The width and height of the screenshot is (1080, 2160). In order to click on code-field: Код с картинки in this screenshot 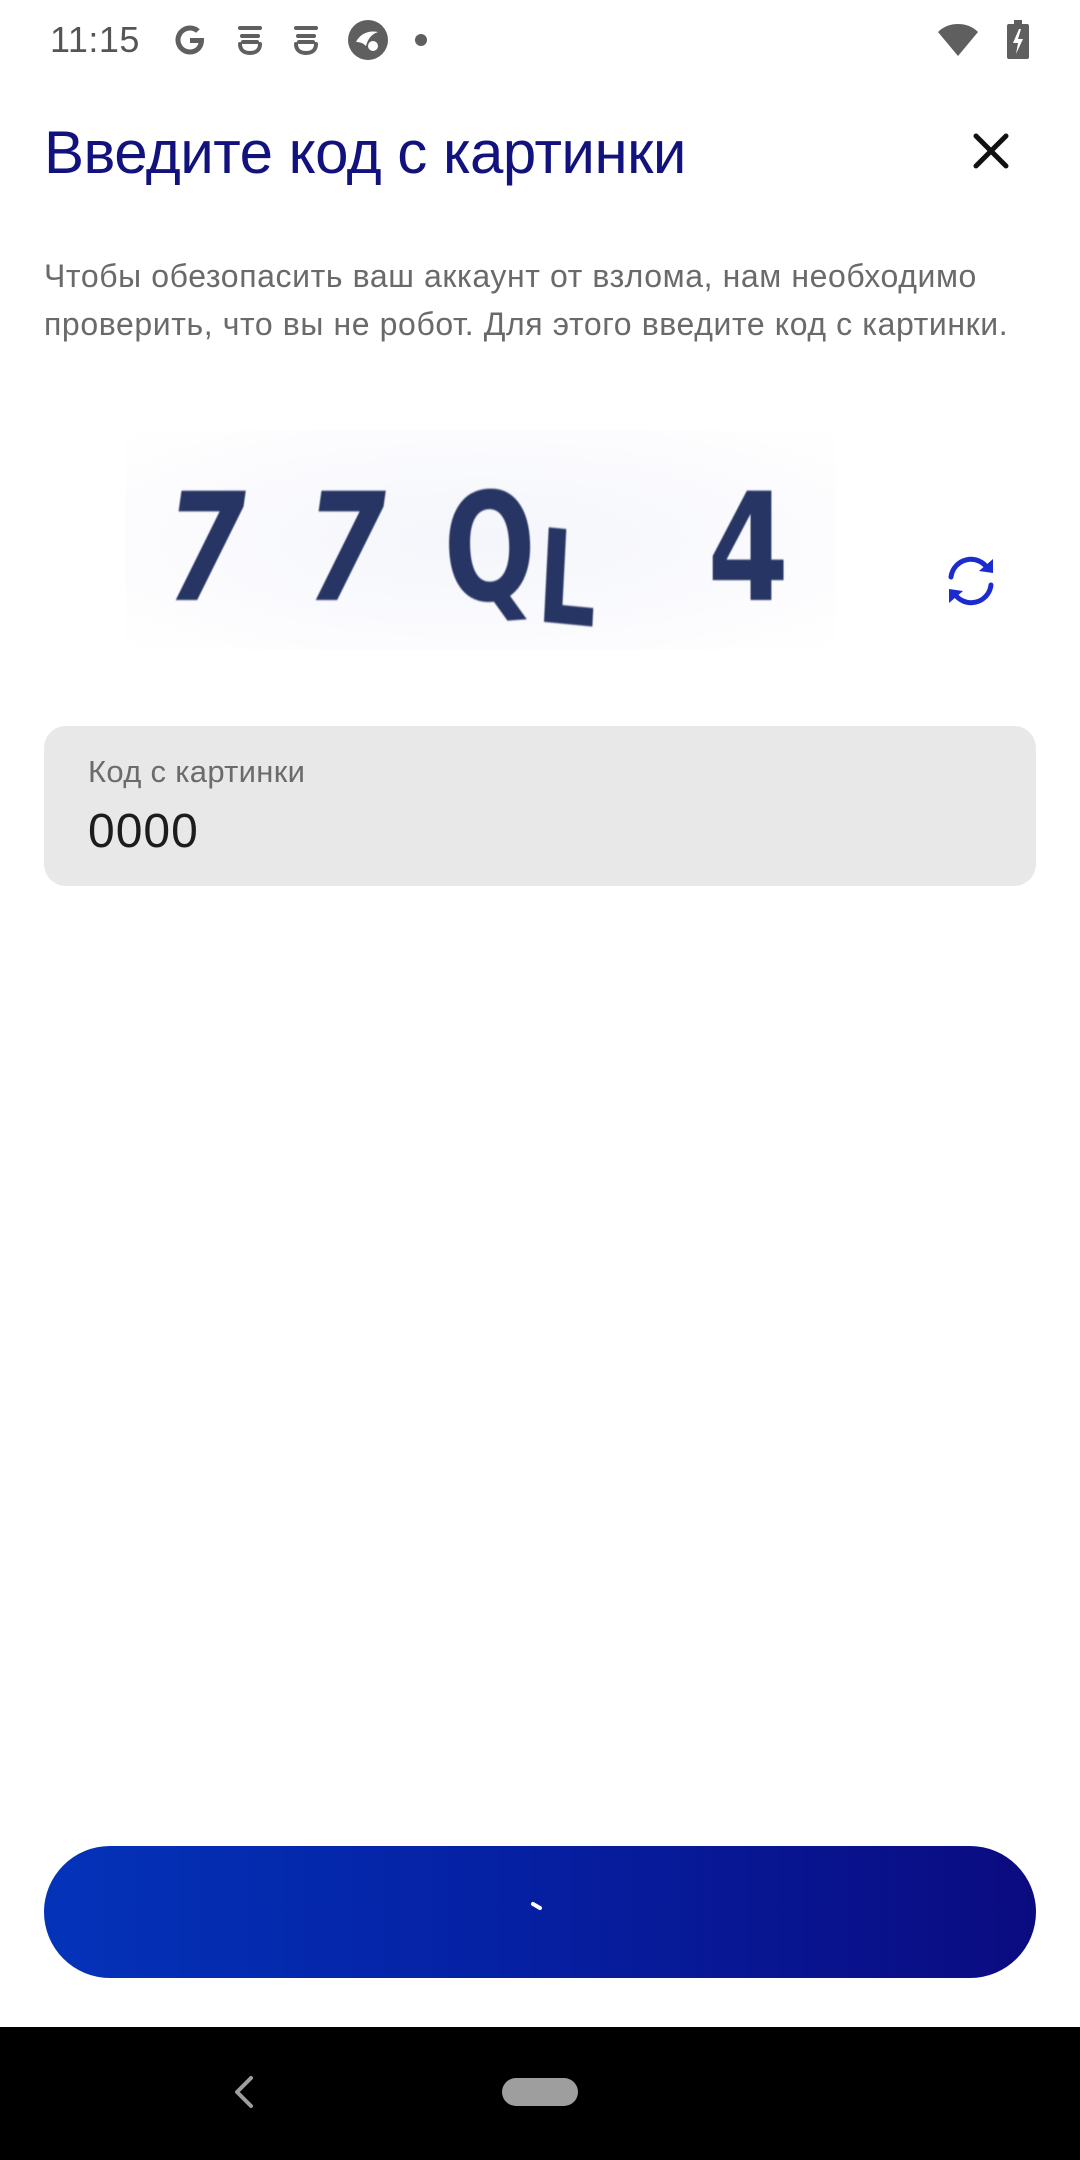, I will do `click(540, 806)`.